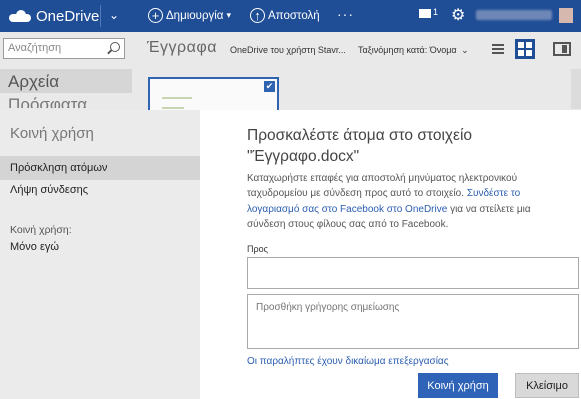  Describe the element at coordinates (514, 15) in the screenshot. I see `user-name-blurred` at that location.